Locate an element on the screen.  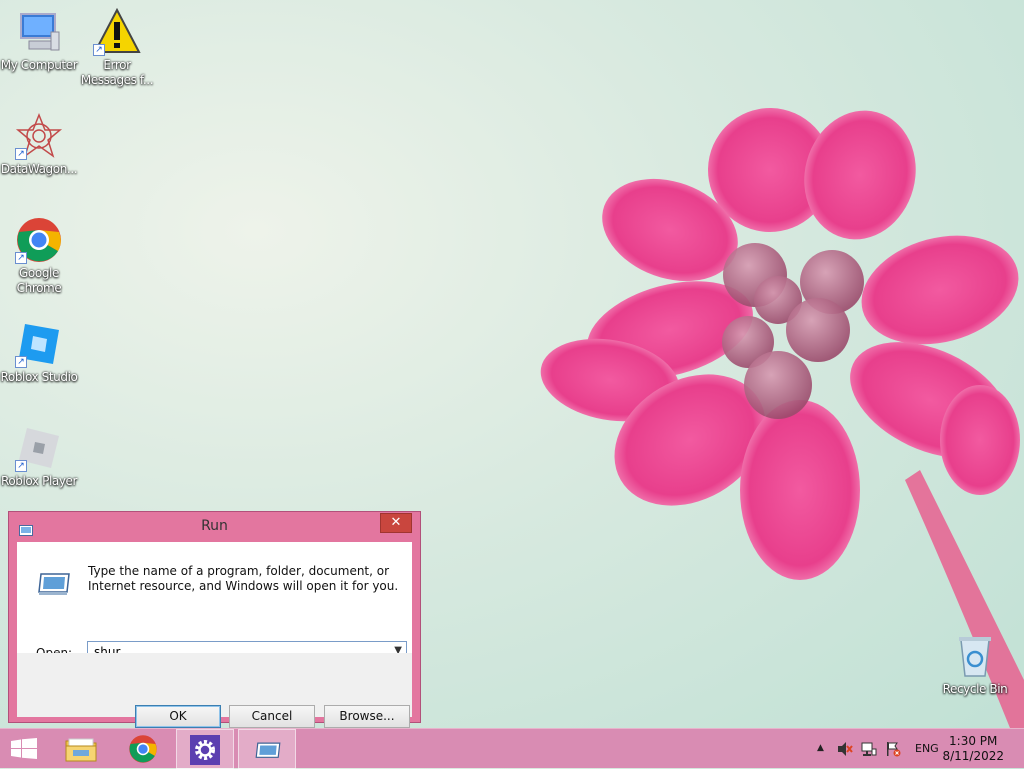
datawagon-icon: ↗ is located at coordinates (39, 136).